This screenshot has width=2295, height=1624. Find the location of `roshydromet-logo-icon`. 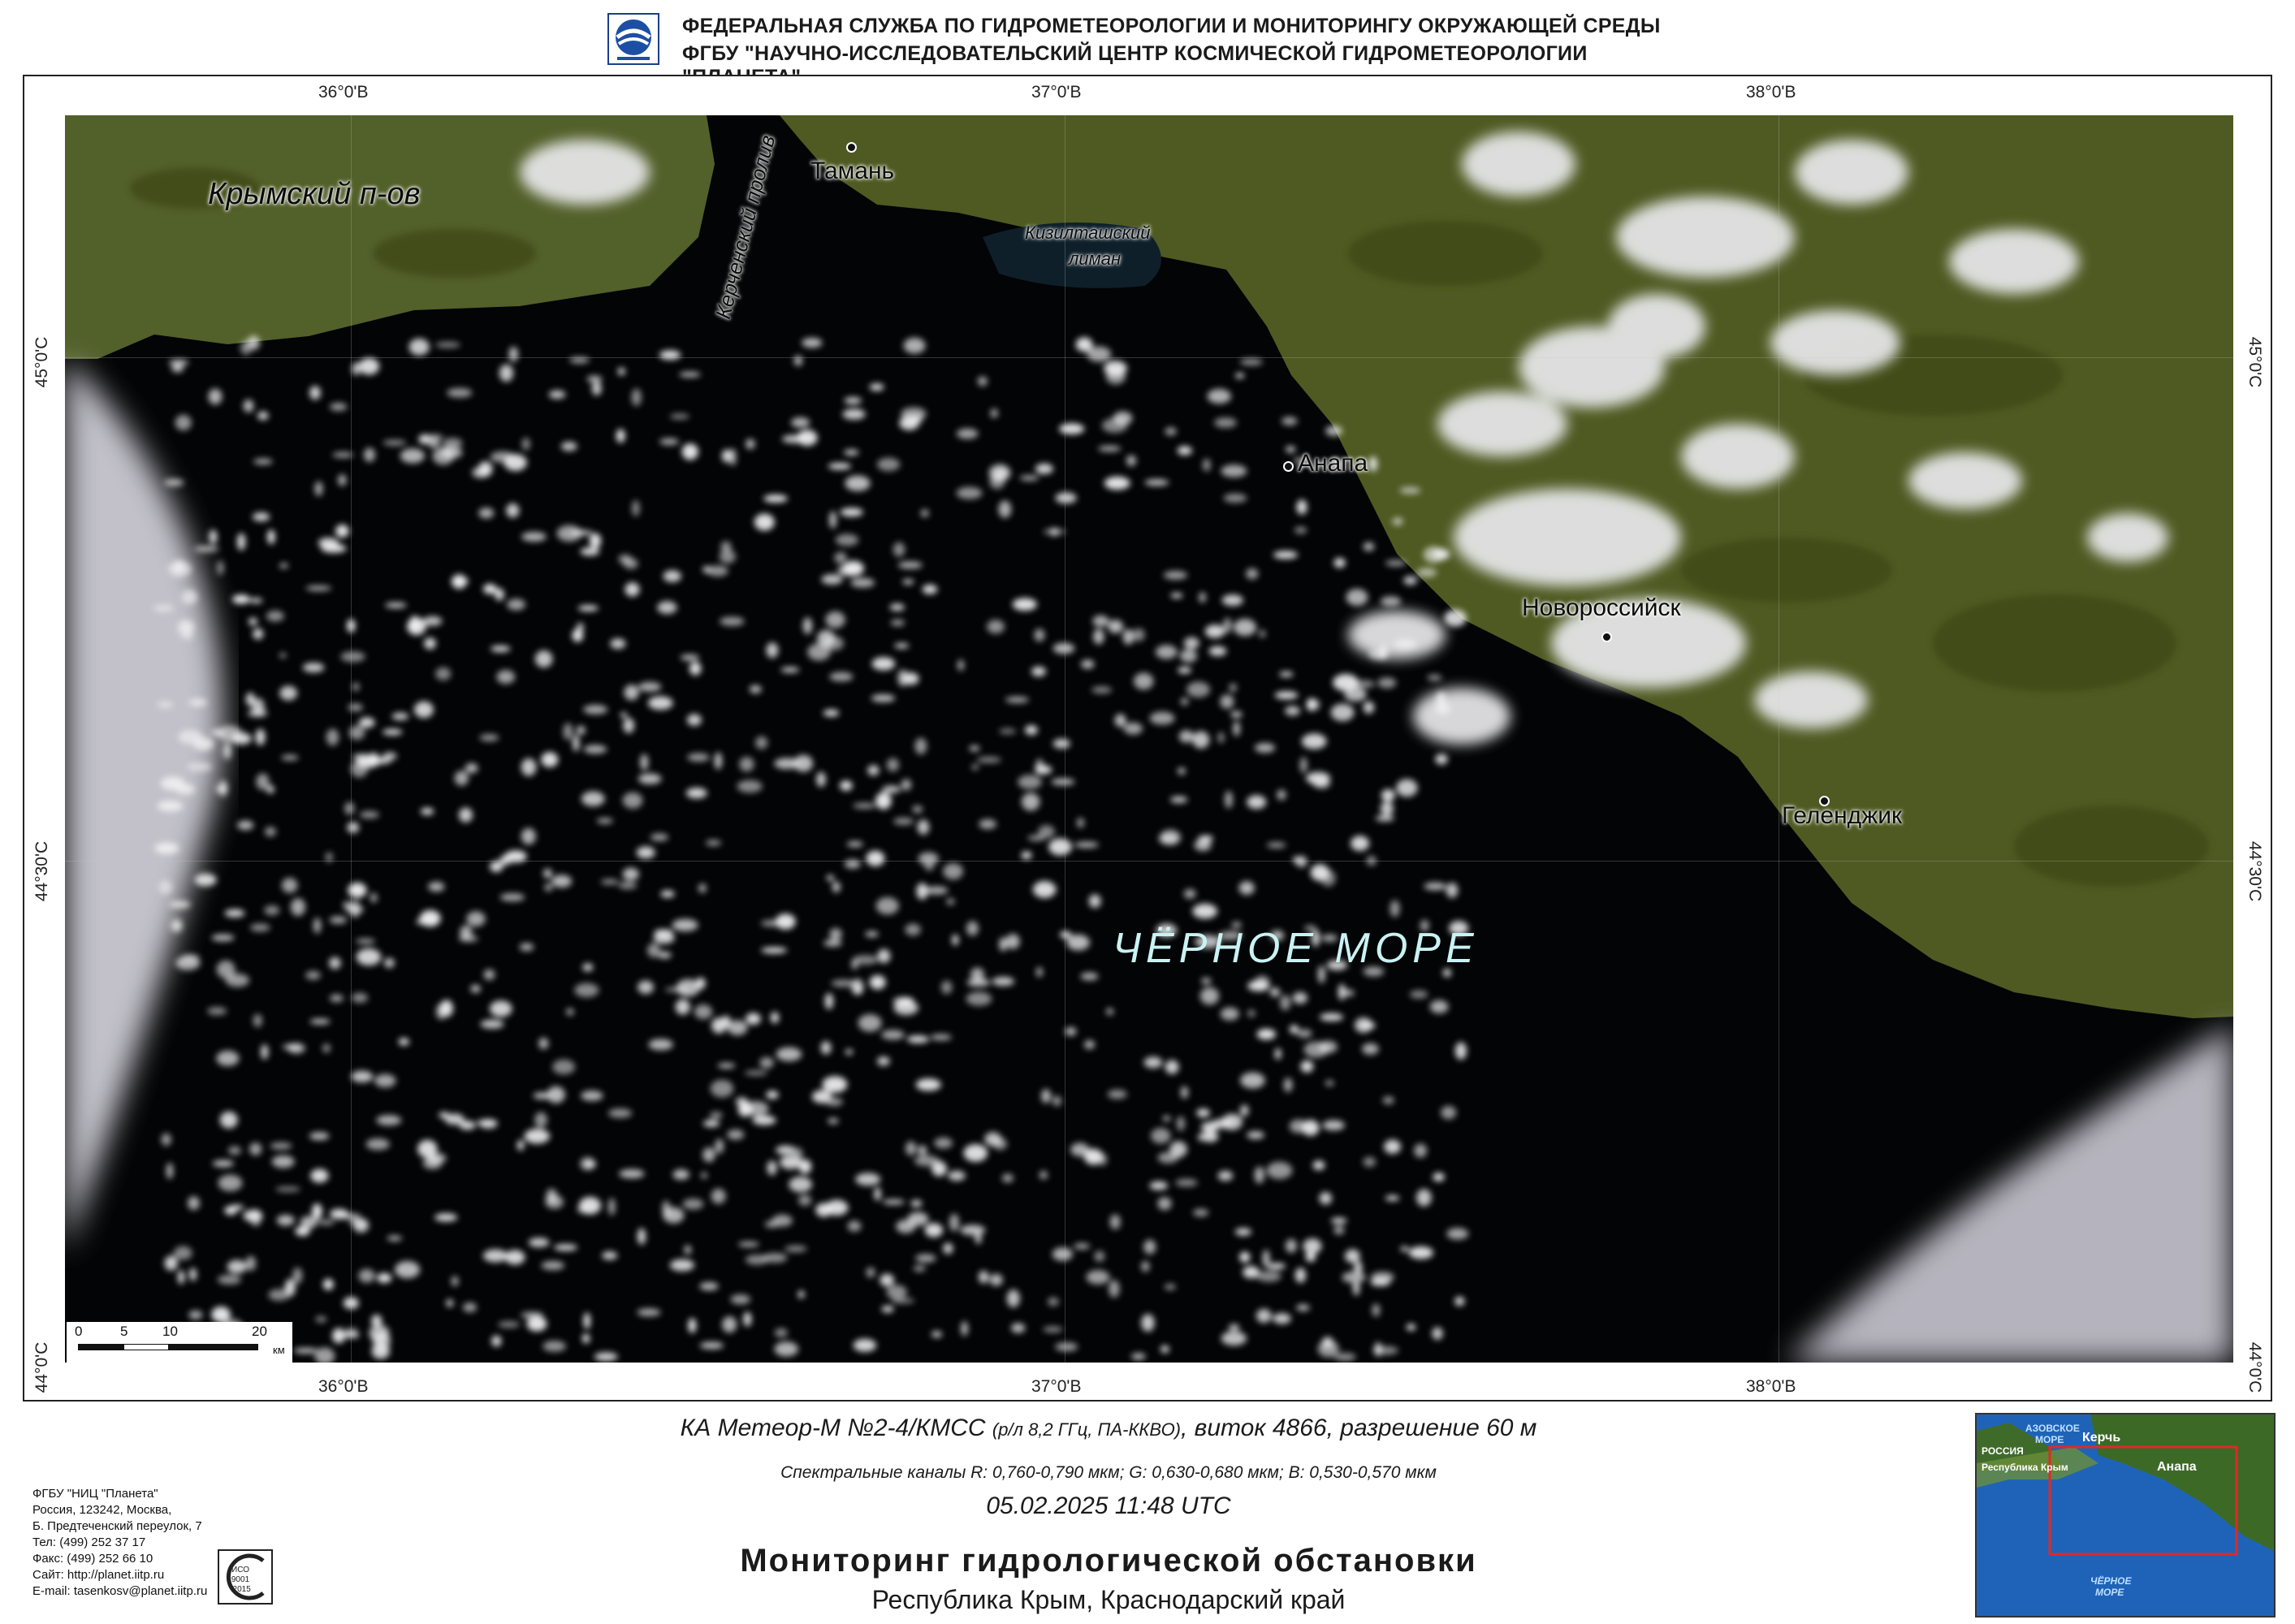

roshydromet-logo-icon is located at coordinates (633, 39).